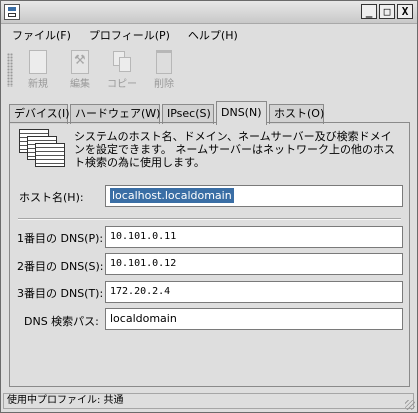 This screenshot has height=413, width=418. What do you see at coordinates (38, 84) in the screenshot?
I see `new-button-label: 新規` at bounding box center [38, 84].